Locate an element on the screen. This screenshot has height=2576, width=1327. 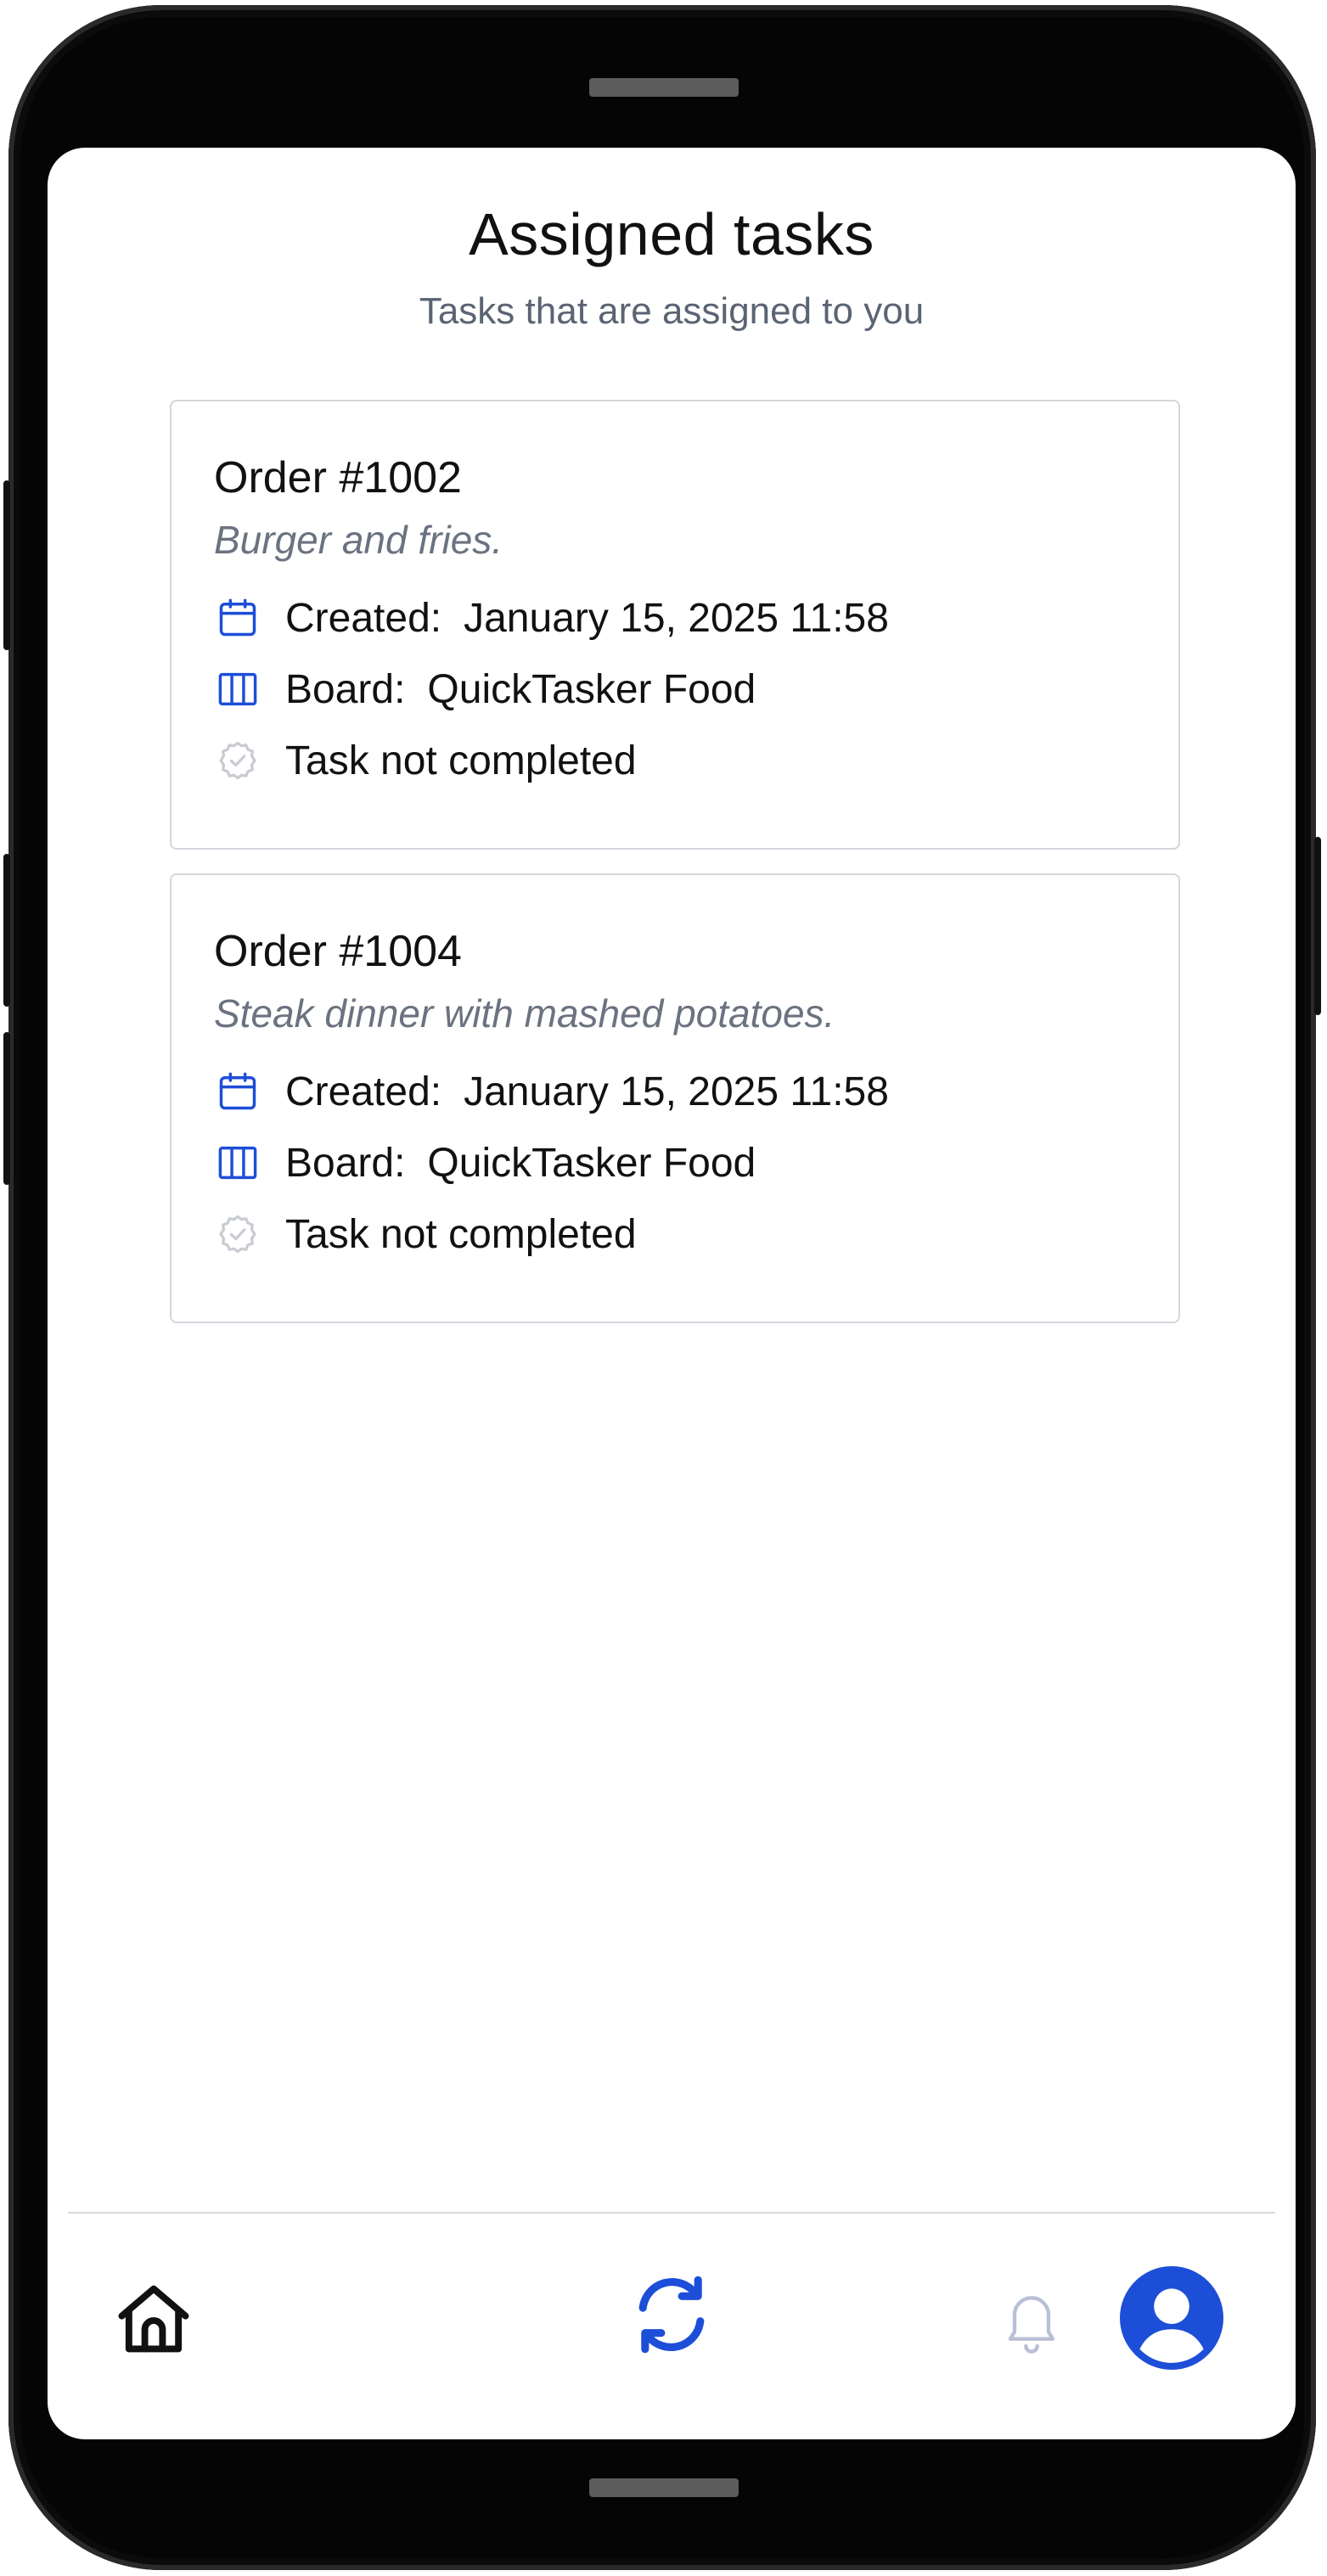
home-icon is located at coordinates (153, 2321).